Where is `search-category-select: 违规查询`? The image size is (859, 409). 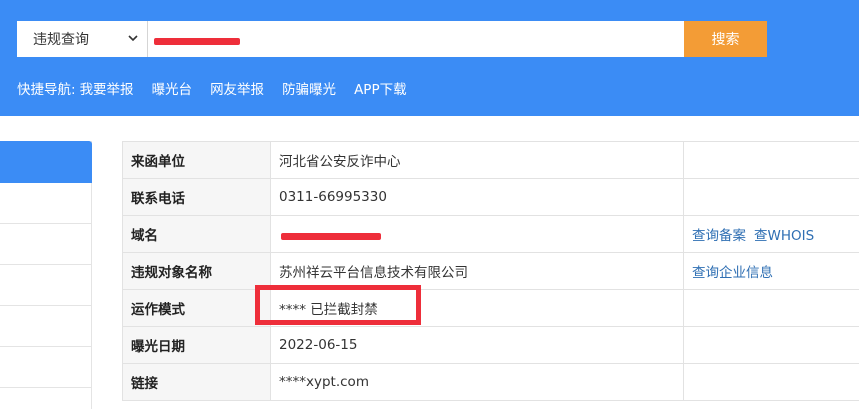 search-category-select: 违规查询 is located at coordinates (82, 39).